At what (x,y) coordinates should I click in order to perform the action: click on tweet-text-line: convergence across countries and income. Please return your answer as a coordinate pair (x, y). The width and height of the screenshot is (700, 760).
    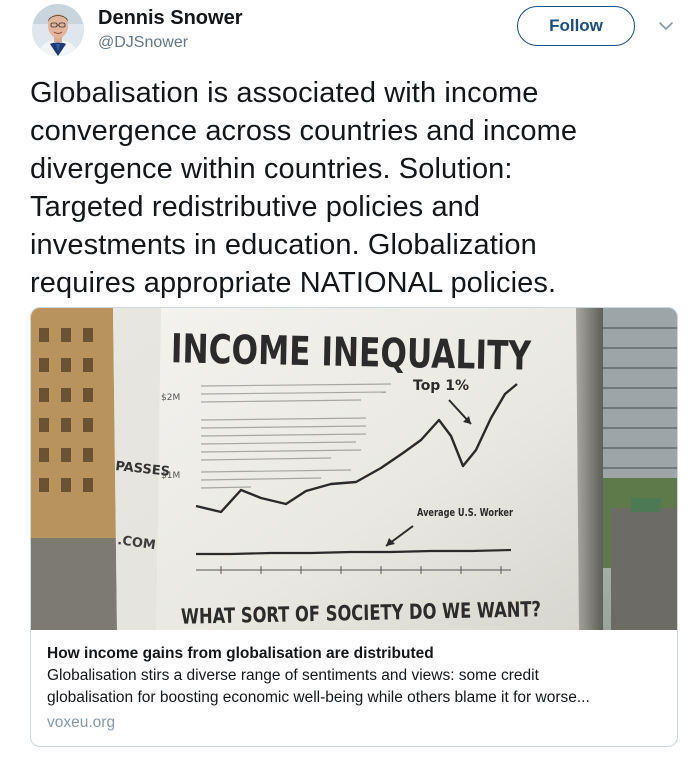
    Looking at the image, I should click on (304, 131).